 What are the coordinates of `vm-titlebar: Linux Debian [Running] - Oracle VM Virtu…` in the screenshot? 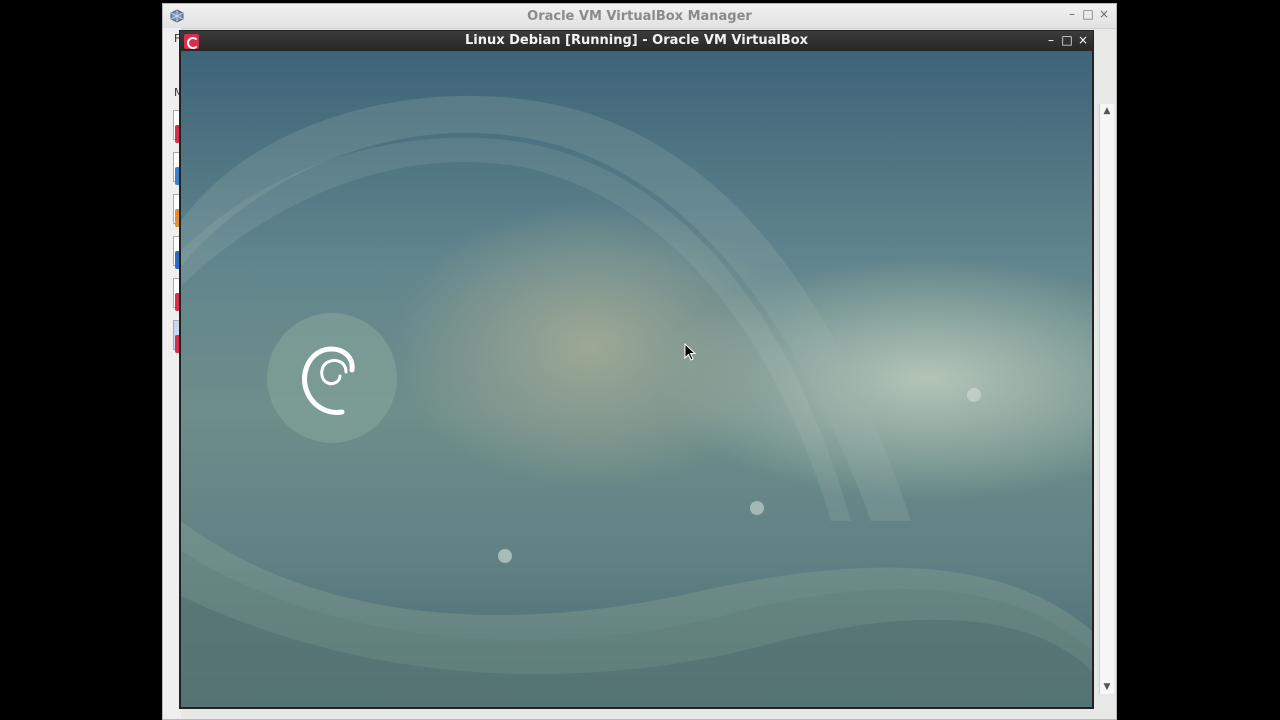 It's located at (636, 41).